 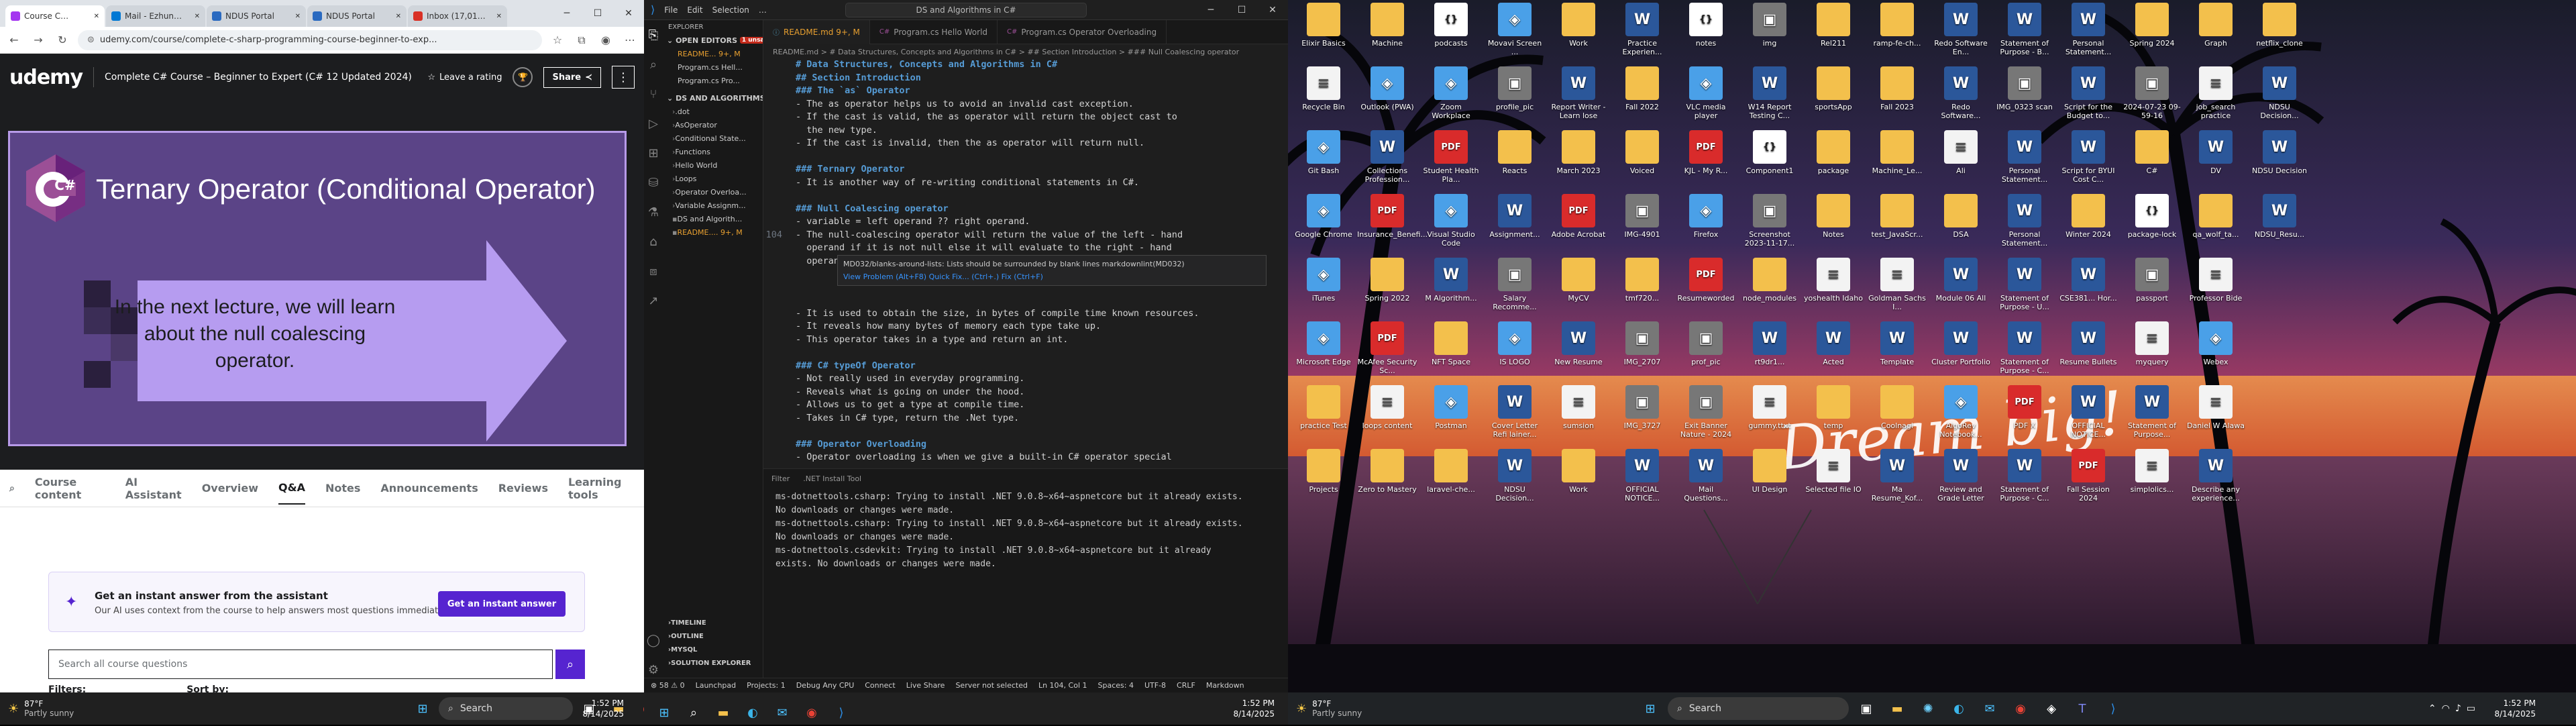 What do you see at coordinates (1323, 153) in the screenshot?
I see `desktop-icon: ◈ Git Bash` at bounding box center [1323, 153].